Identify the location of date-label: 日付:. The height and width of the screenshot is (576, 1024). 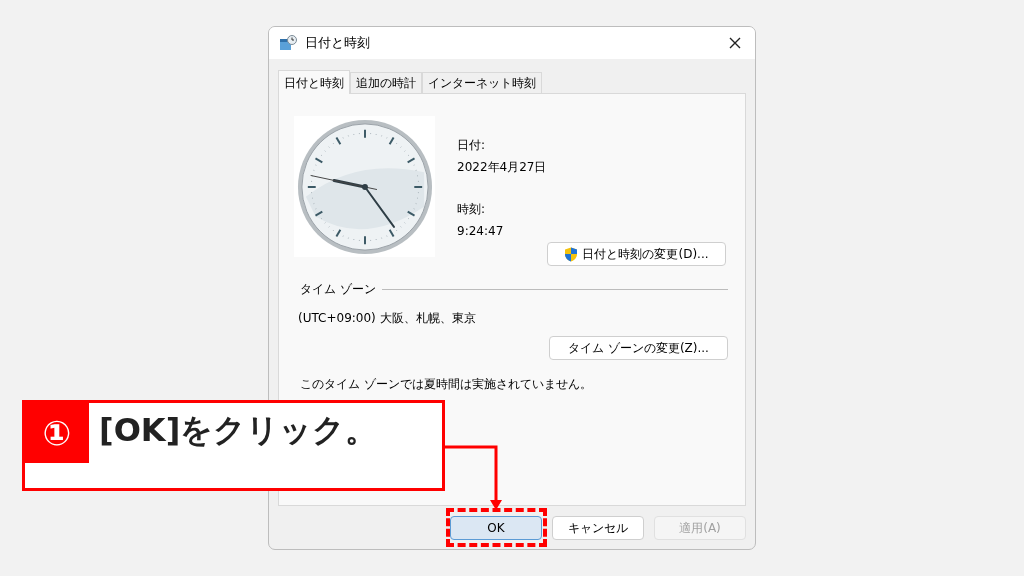
(472, 145).